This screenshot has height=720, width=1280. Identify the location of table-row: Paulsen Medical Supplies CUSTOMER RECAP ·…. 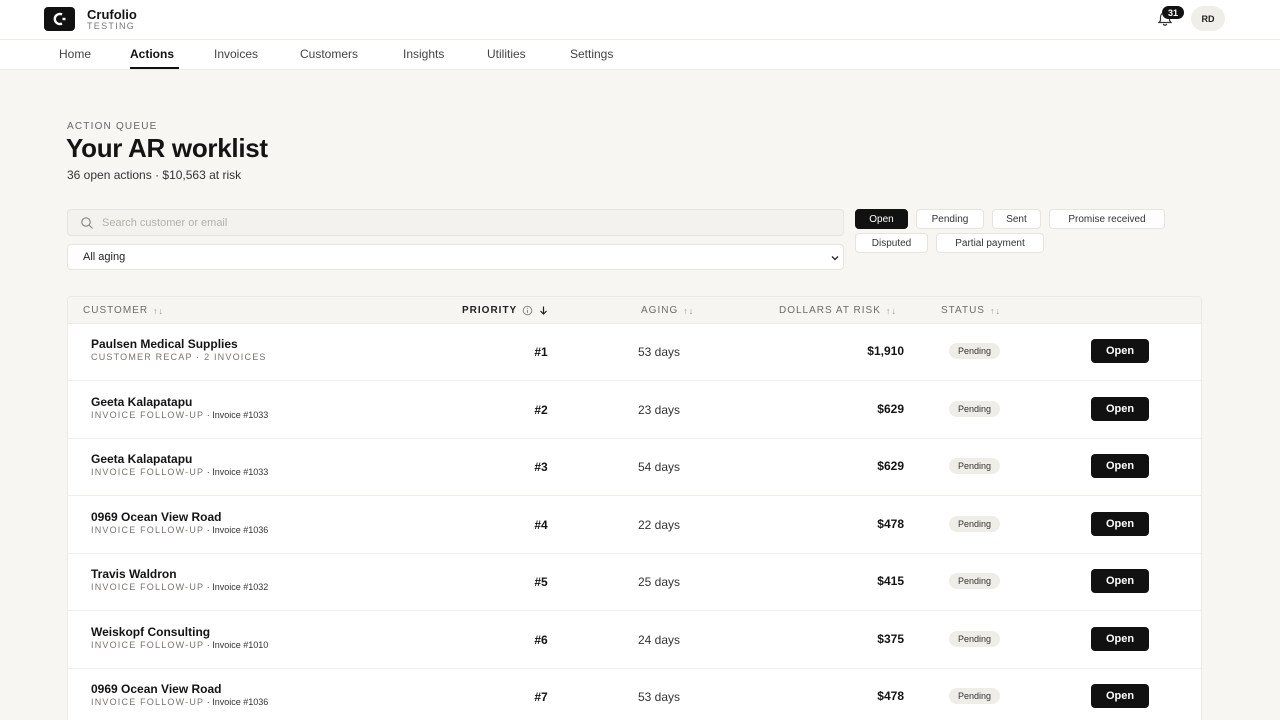
(634, 352).